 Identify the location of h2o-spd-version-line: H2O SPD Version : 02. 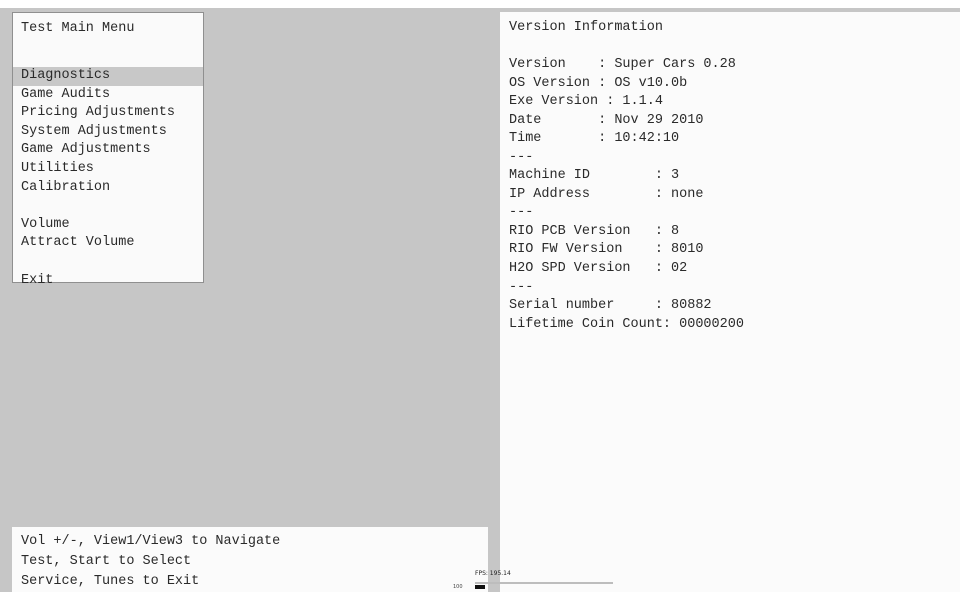
(598, 269).